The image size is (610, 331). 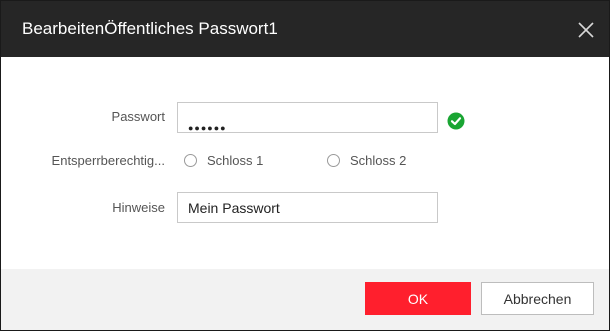 I want to click on hint-input, so click(x=307, y=207).